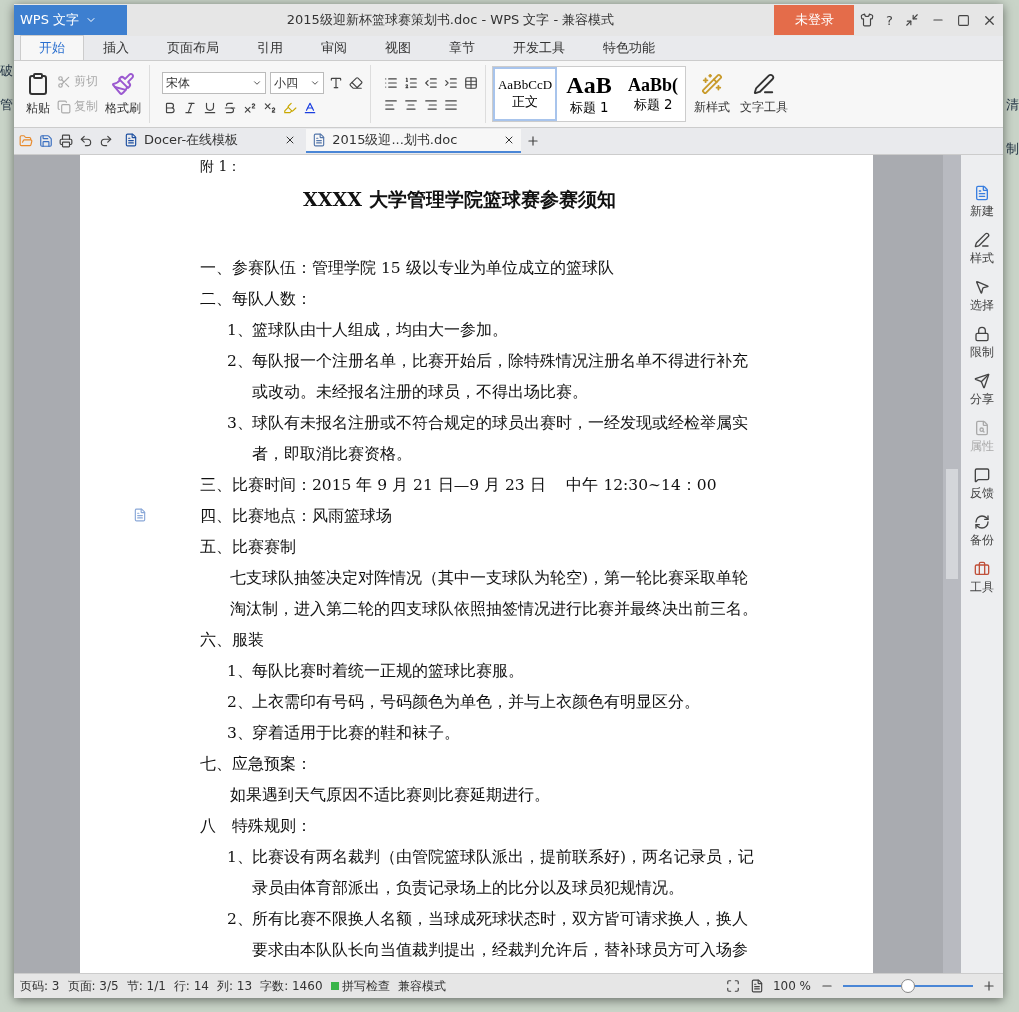  Describe the element at coordinates (297, 83) in the screenshot. I see `font-size-field: 小四` at that location.